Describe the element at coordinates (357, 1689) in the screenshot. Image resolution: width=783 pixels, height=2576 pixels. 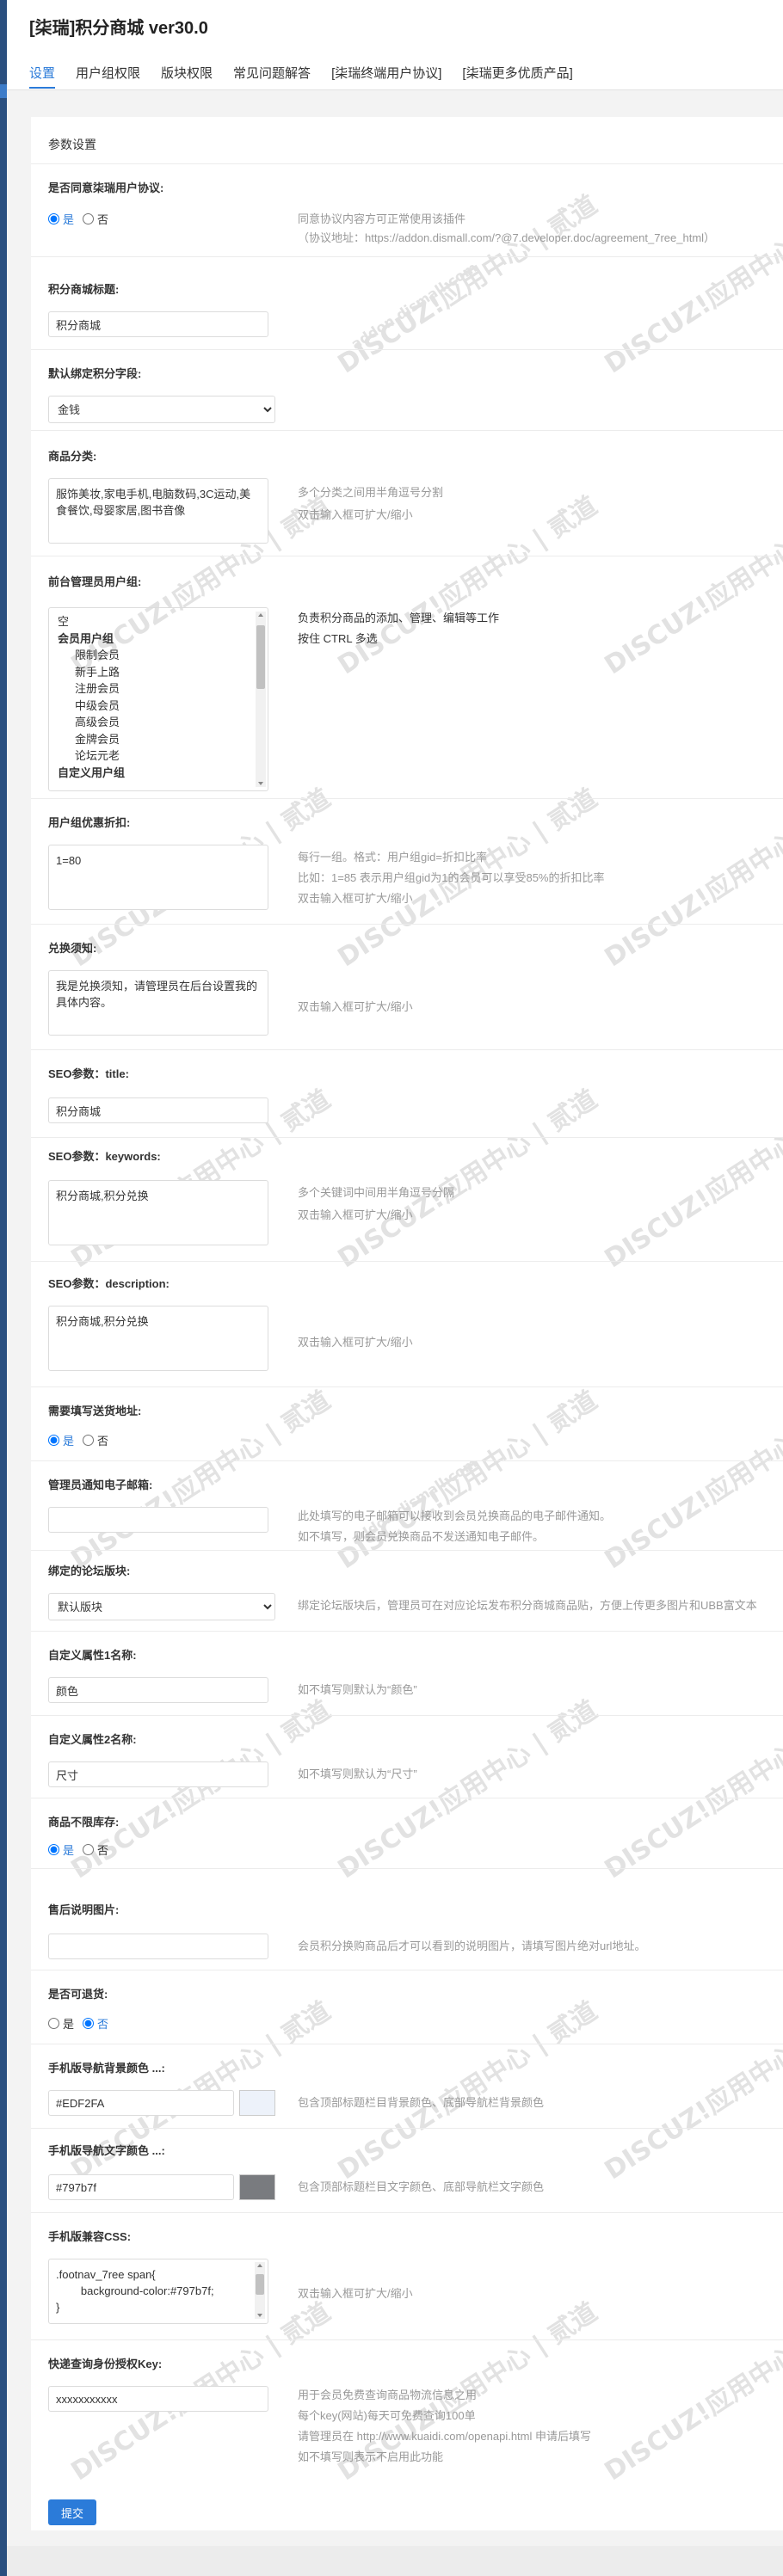
I see `field-tip: 如不填写则默认为“颜色”` at that location.